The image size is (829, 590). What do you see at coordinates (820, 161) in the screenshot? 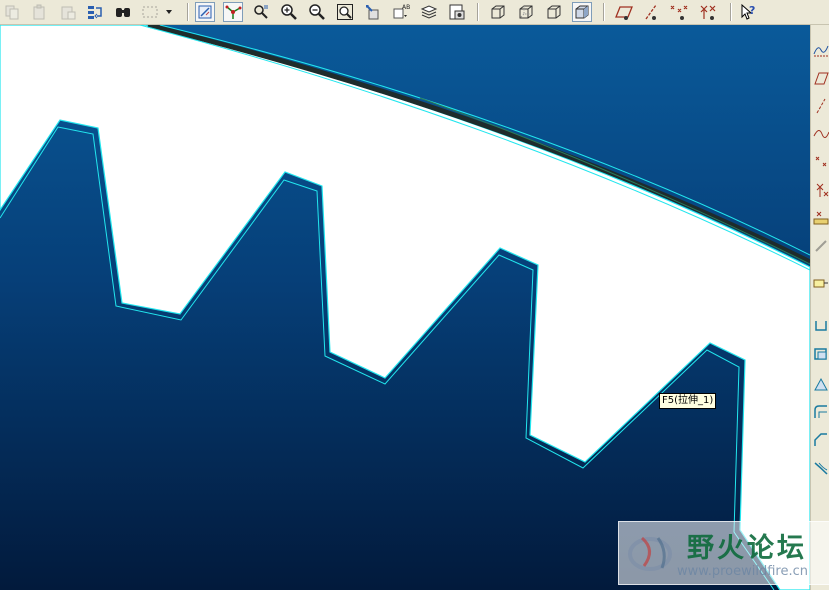
I see `point-tool-icon` at bounding box center [820, 161].